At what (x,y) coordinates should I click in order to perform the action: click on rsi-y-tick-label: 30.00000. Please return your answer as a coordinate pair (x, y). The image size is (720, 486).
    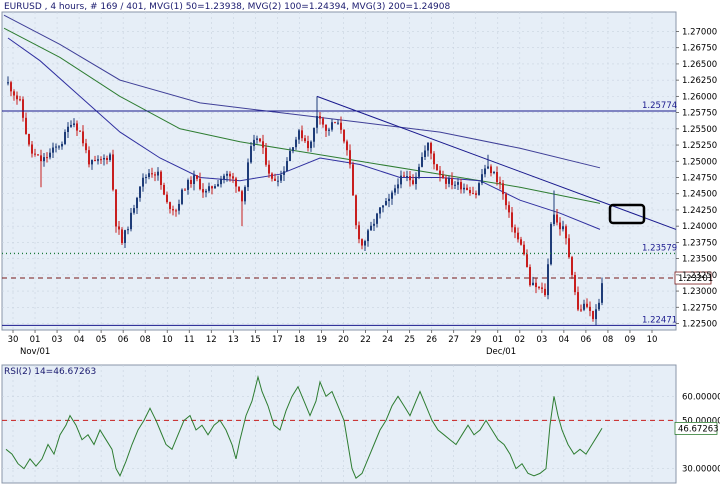
    Looking at the image, I should click on (701, 470).